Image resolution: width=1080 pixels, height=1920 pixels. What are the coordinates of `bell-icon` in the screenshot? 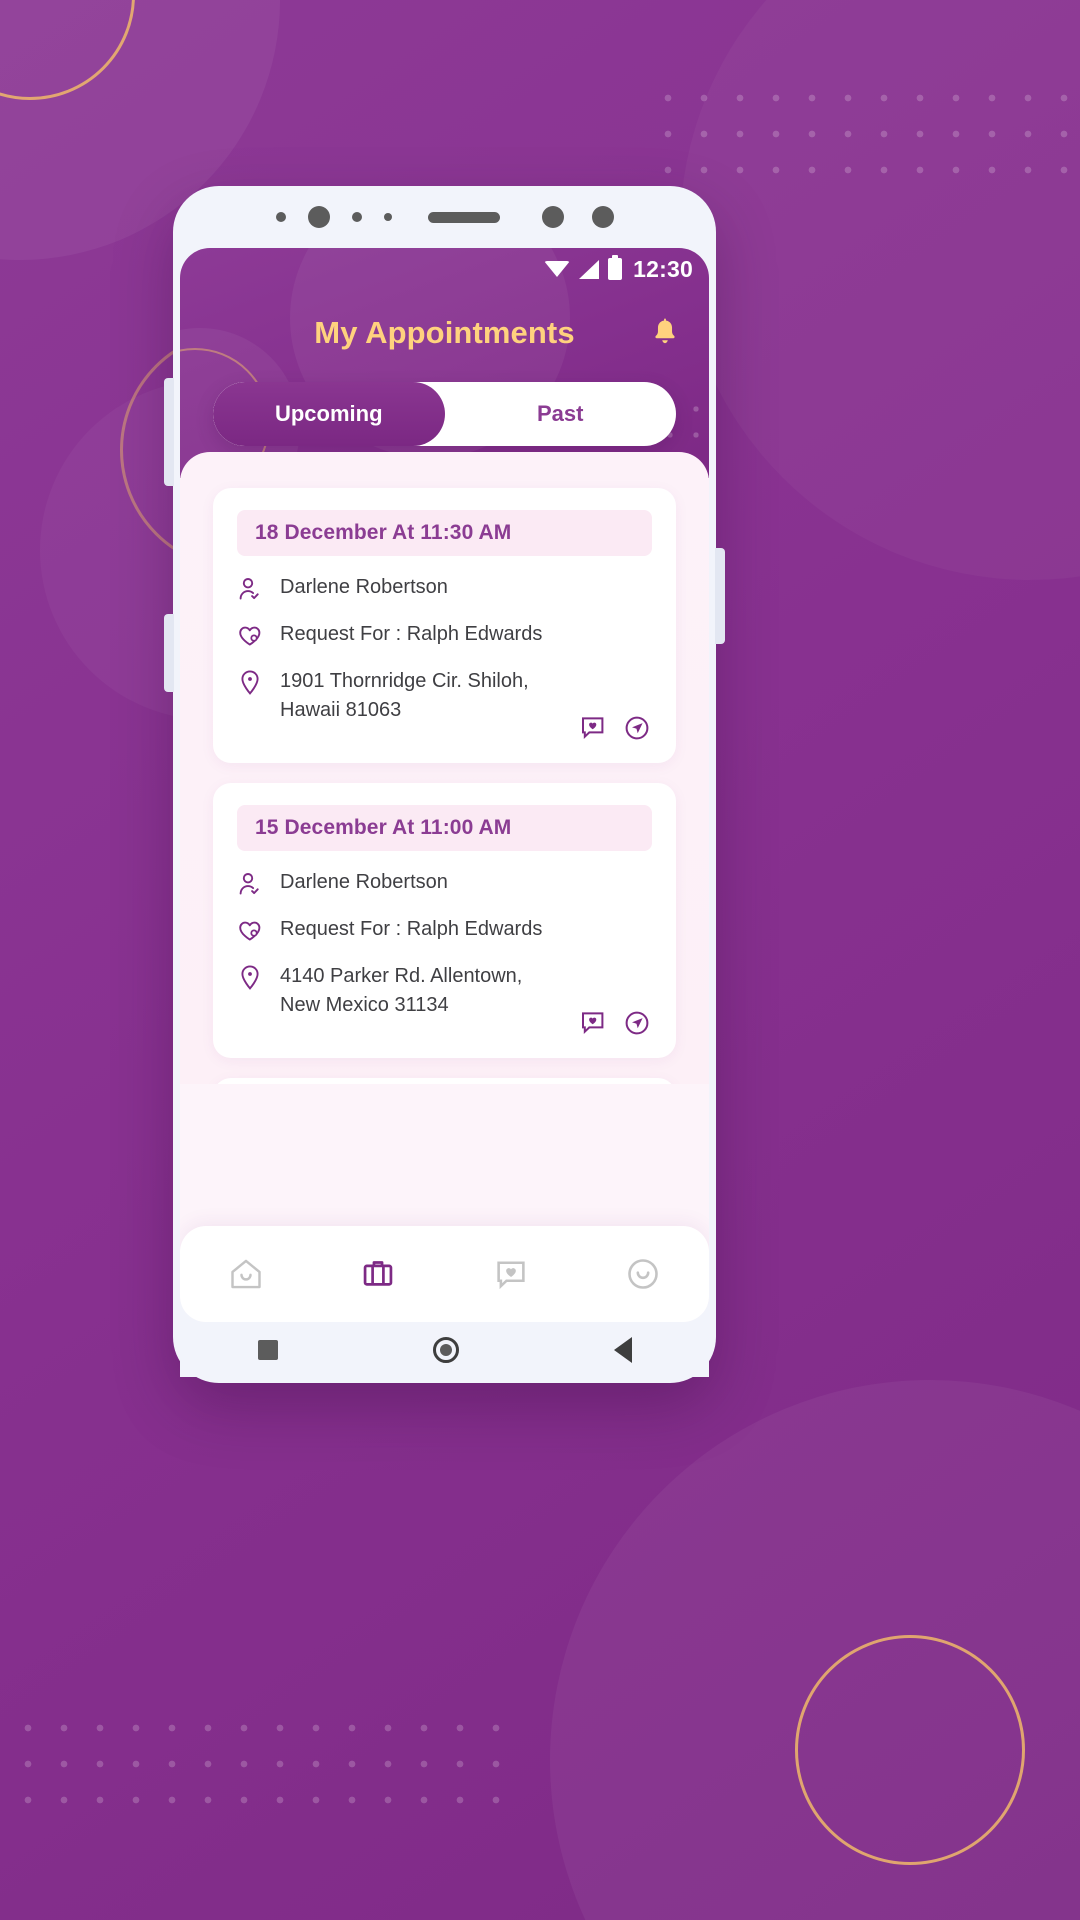 It's located at (665, 331).